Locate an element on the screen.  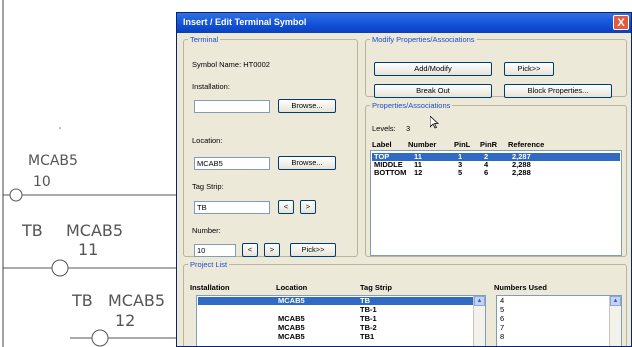
terminal-number-label: 11 is located at coordinates (88, 249).